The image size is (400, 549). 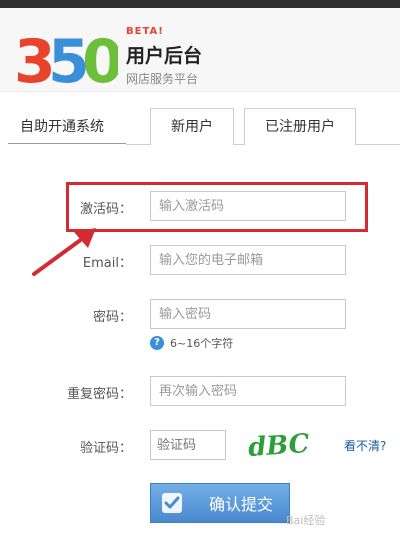 I want to click on brand-title: 用户后台, so click(x=164, y=56).